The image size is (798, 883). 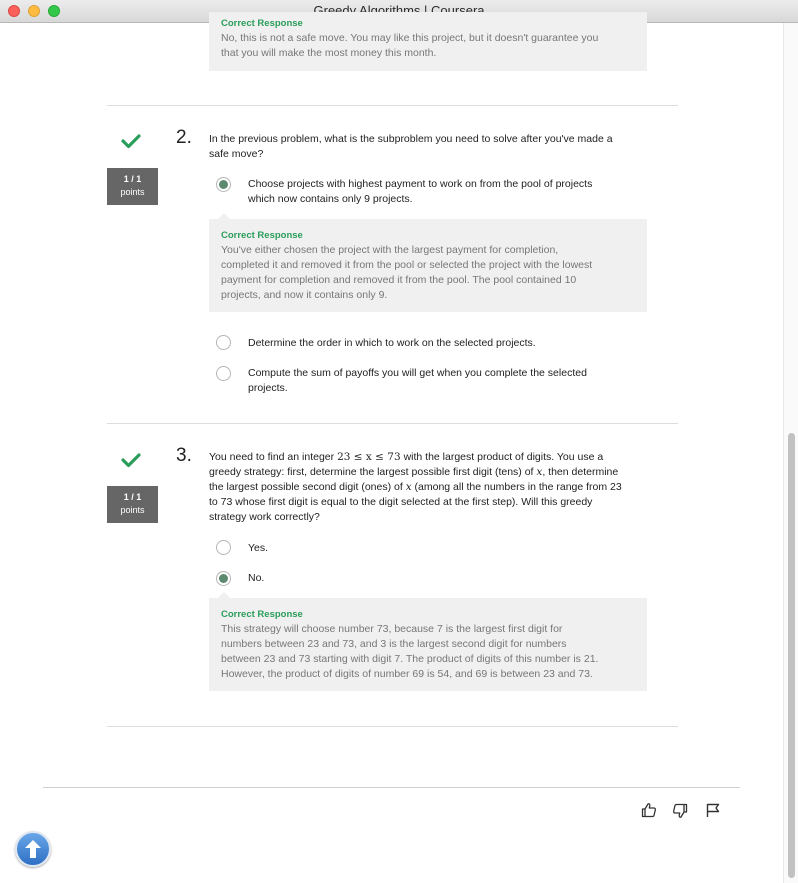 I want to click on footer-divider, so click(x=391, y=787).